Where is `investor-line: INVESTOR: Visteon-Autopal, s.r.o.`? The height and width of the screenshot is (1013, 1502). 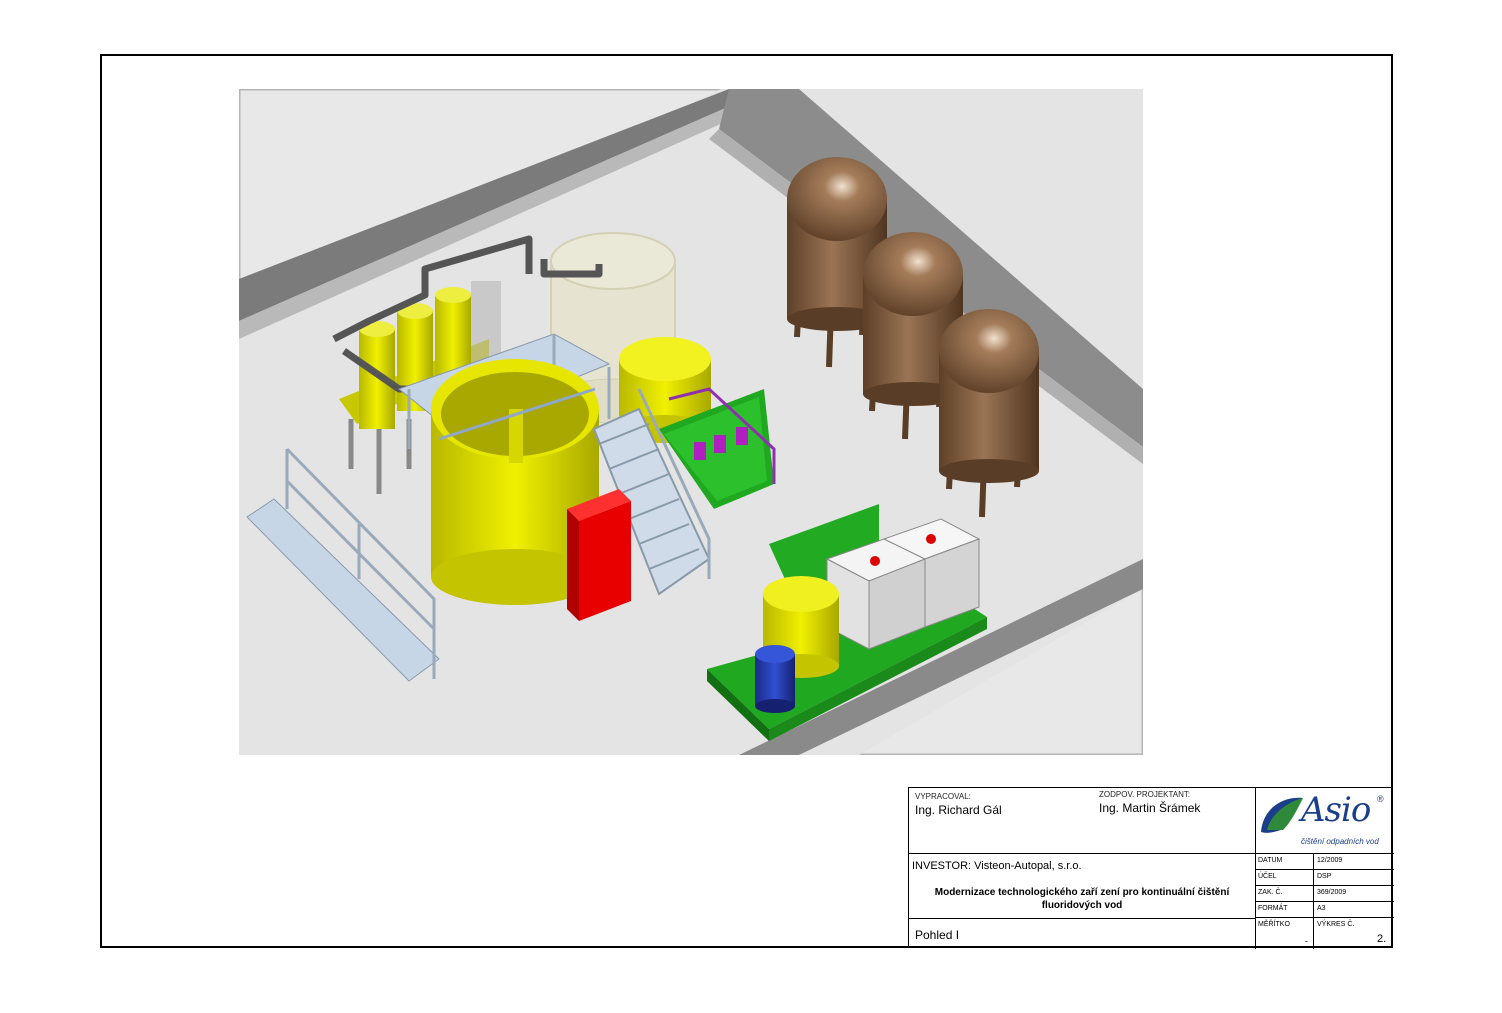
investor-line: INVESTOR: Visteon-Autopal, s.r.o. is located at coordinates (997, 866).